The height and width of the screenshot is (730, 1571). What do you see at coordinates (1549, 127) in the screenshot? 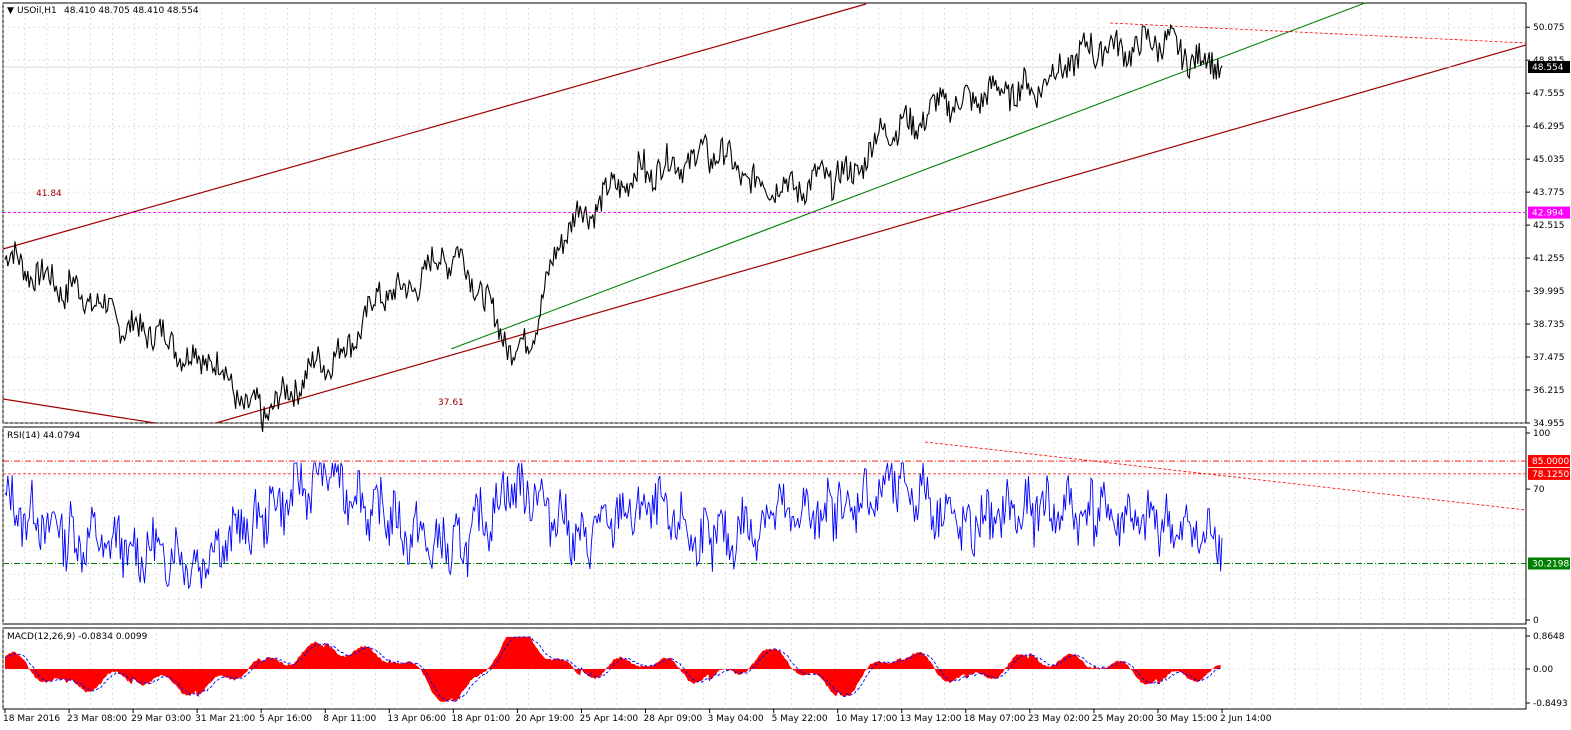
I see `price-axis-tick: 46.295` at bounding box center [1549, 127].